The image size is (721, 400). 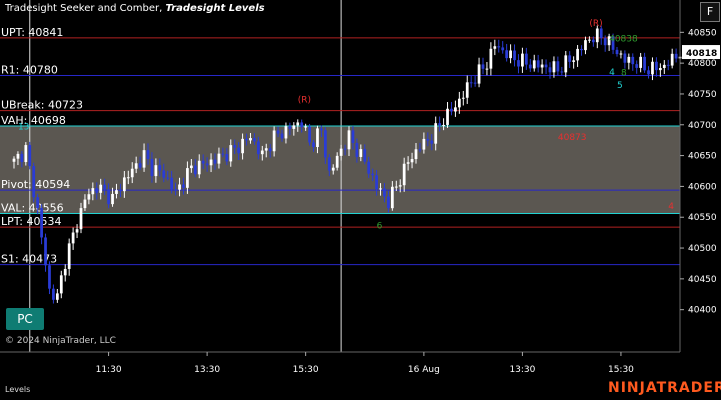 What do you see at coordinates (621, 370) in the screenshot?
I see `time-tick-label-5: 15:30` at bounding box center [621, 370].